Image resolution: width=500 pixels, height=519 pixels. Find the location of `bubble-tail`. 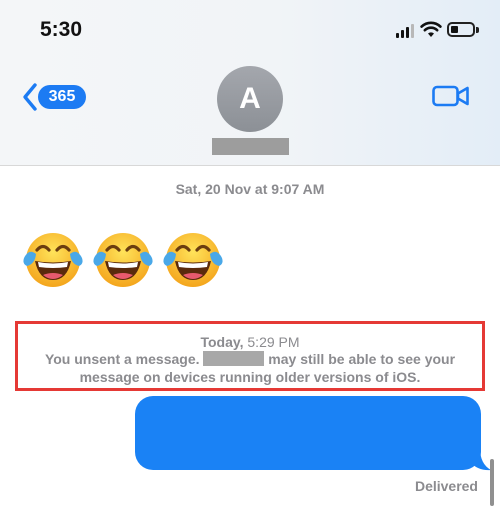

bubble-tail is located at coordinates (480, 459).